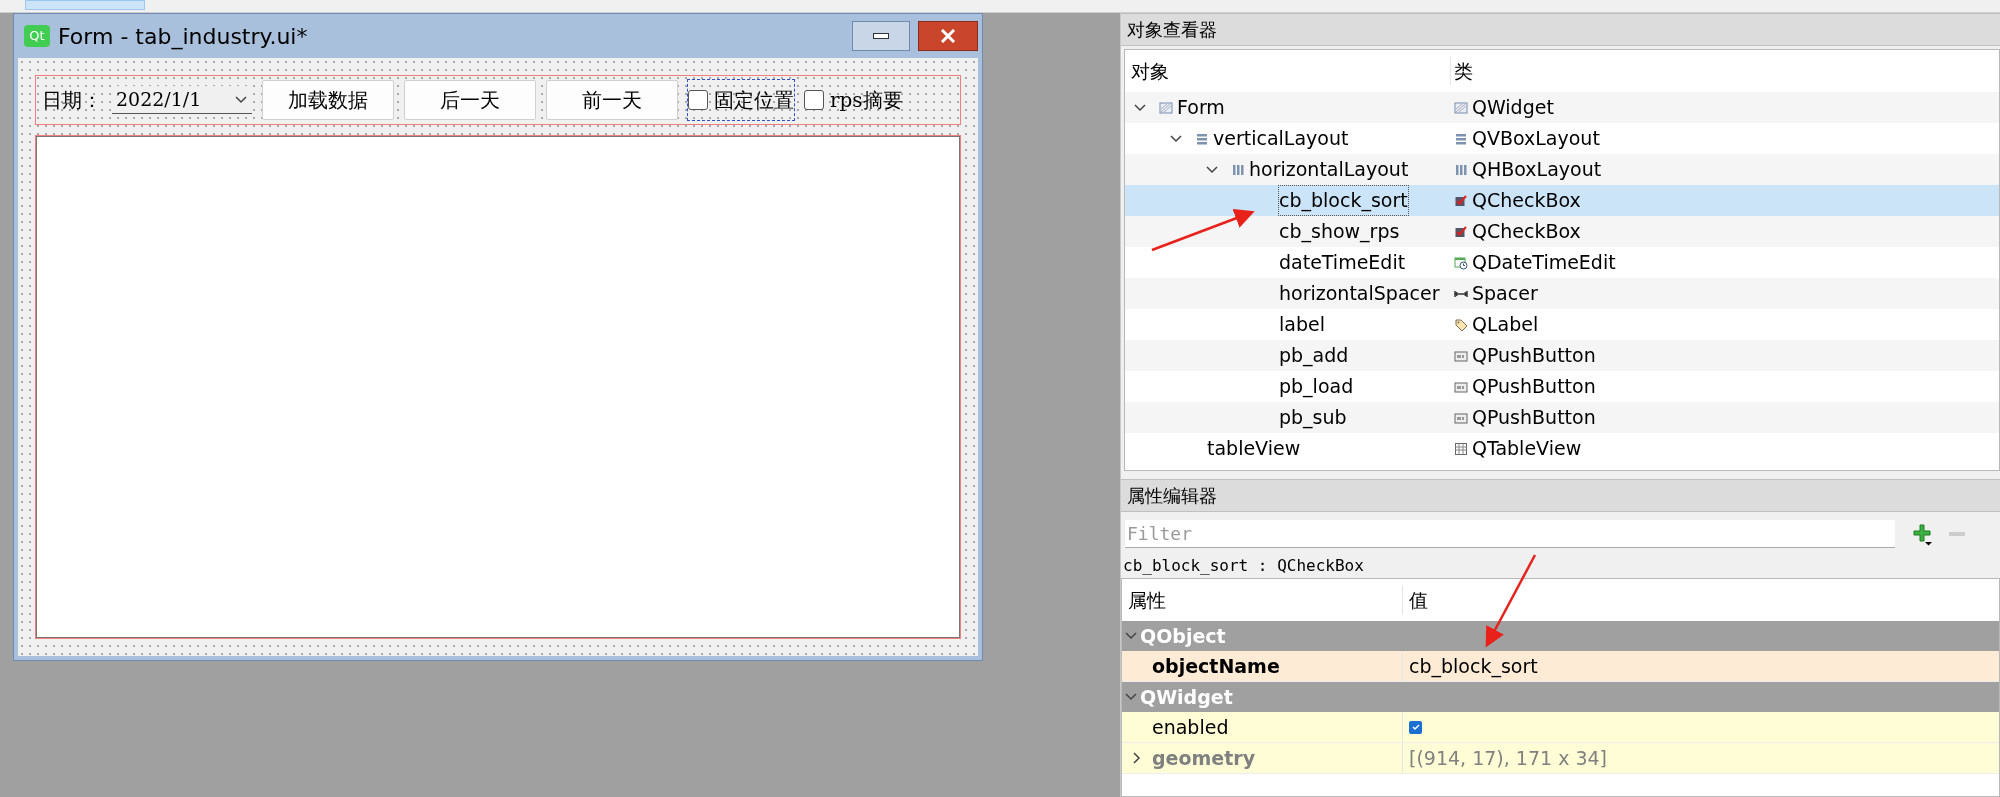  Describe the element at coordinates (1544, 263) in the screenshot. I see `class-name: QDateTimeEdit` at that location.